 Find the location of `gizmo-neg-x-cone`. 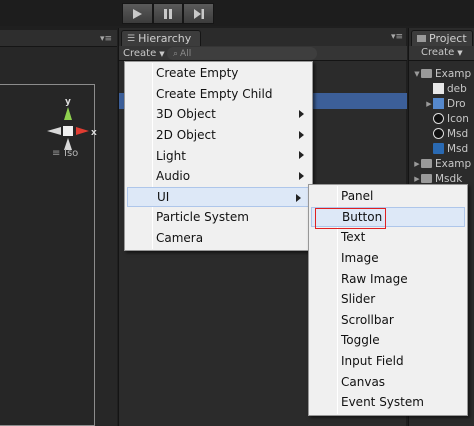

gizmo-neg-x-cone is located at coordinates (54, 131).